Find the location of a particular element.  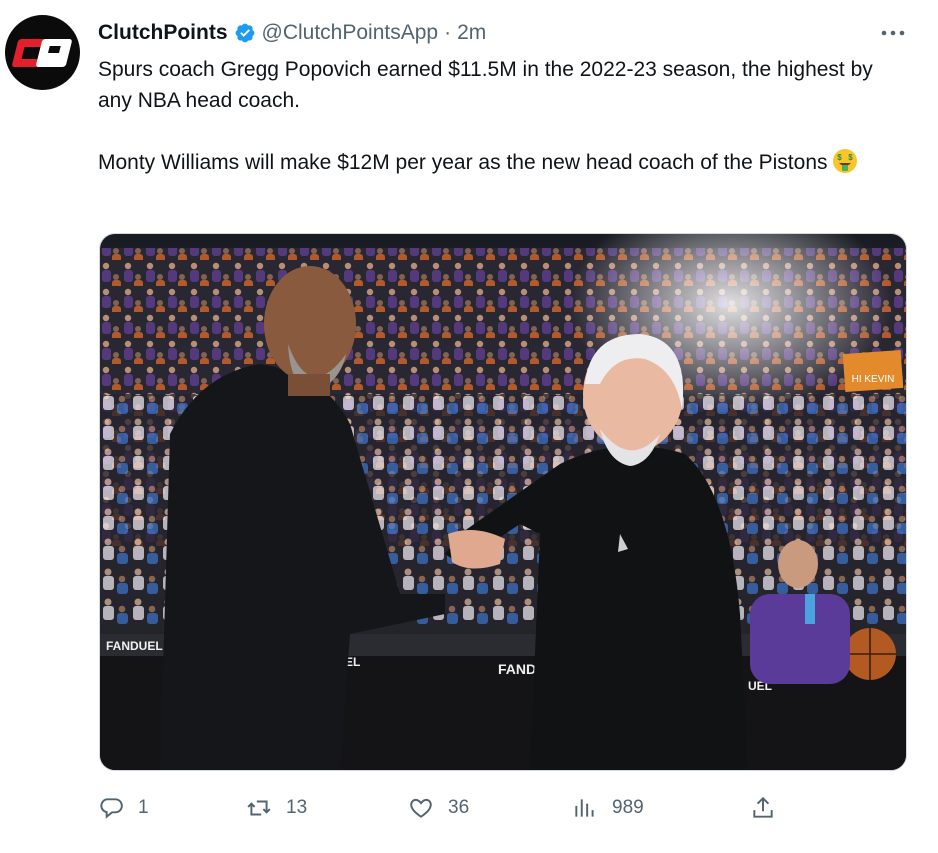

crowd-sign: HI KEVIN is located at coordinates (873, 371).